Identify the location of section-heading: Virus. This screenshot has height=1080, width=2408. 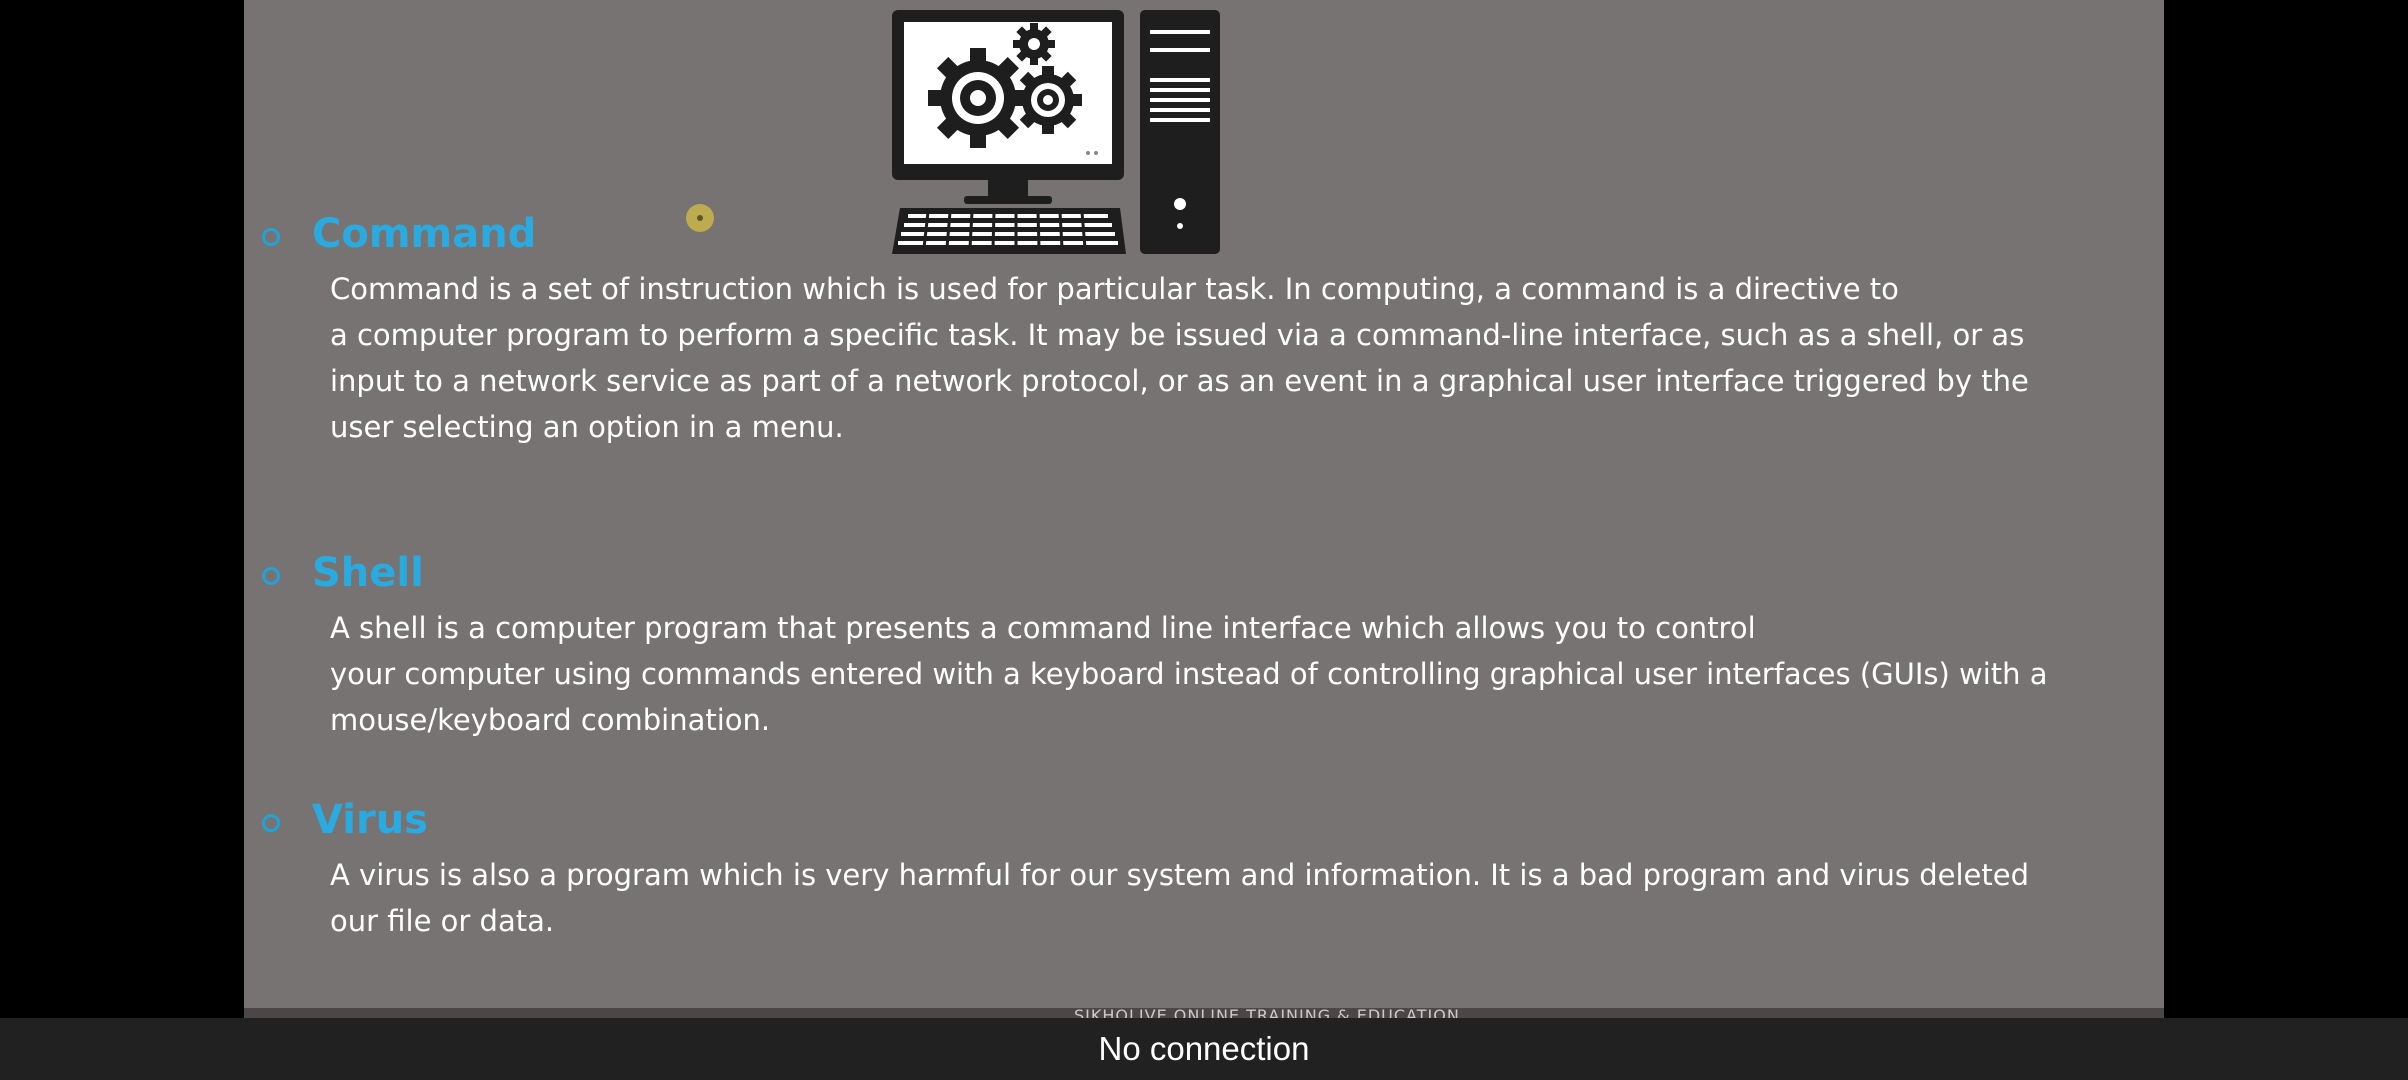
(370, 820).